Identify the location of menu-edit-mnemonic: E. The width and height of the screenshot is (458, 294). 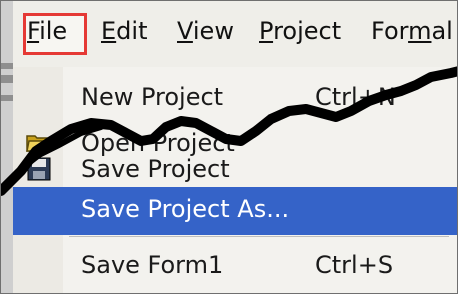
(109, 31).